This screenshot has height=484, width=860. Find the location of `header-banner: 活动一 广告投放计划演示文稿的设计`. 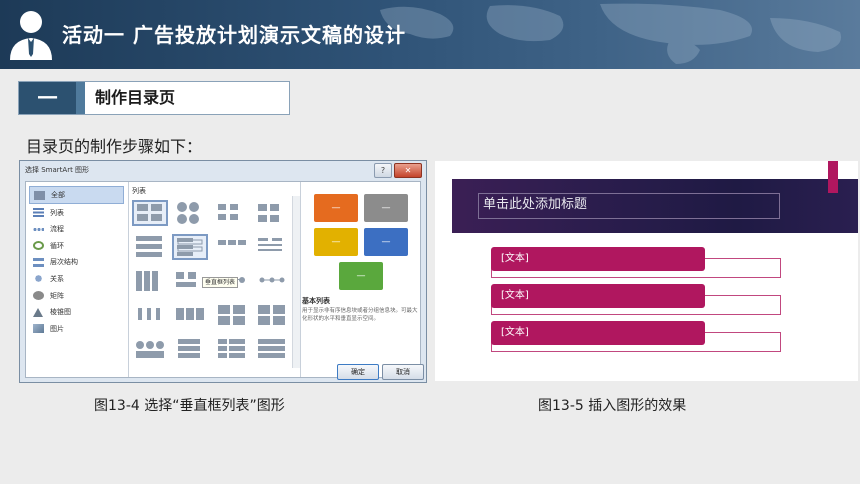

header-banner: 活动一 广告投放计划演示文稿的设计 is located at coordinates (430, 34).